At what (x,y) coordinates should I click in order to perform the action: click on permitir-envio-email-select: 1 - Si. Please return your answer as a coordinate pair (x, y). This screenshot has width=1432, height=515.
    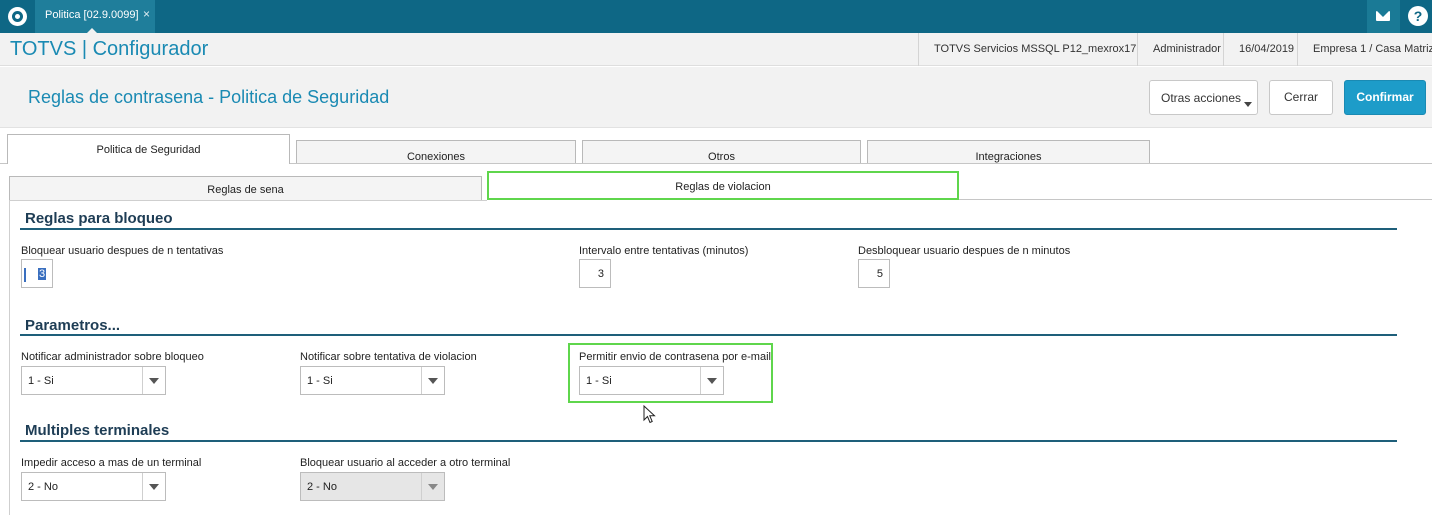
    Looking at the image, I should click on (651, 380).